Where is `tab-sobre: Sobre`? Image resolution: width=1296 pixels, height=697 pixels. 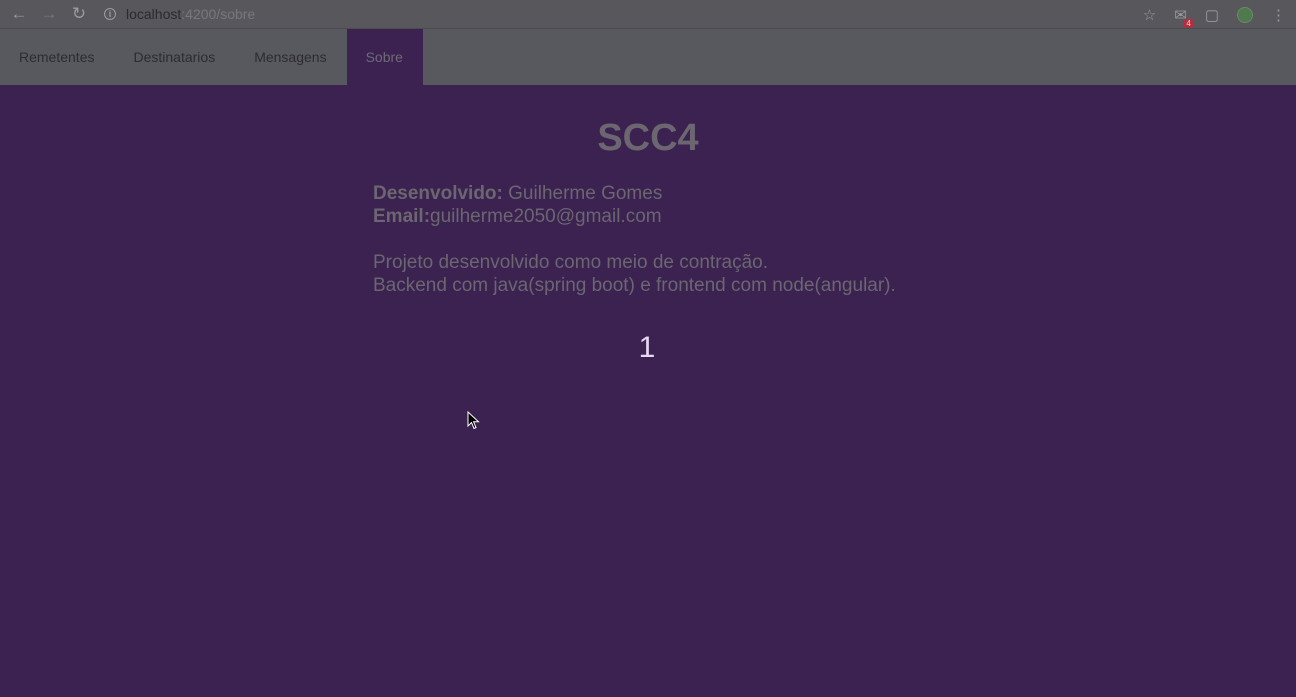 tab-sobre: Sobre is located at coordinates (384, 57).